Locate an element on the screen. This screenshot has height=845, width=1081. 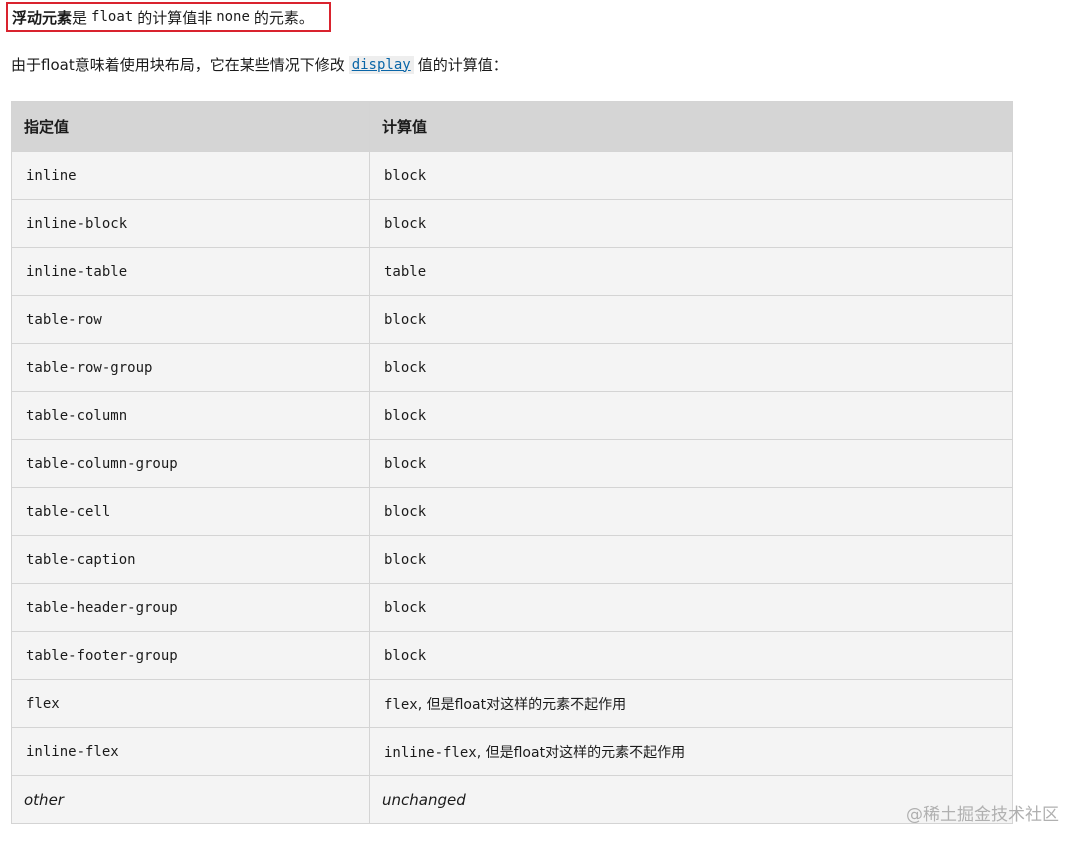
computed-value-cell: flex, 但是float对这样的元素不起作用 is located at coordinates (691, 703).